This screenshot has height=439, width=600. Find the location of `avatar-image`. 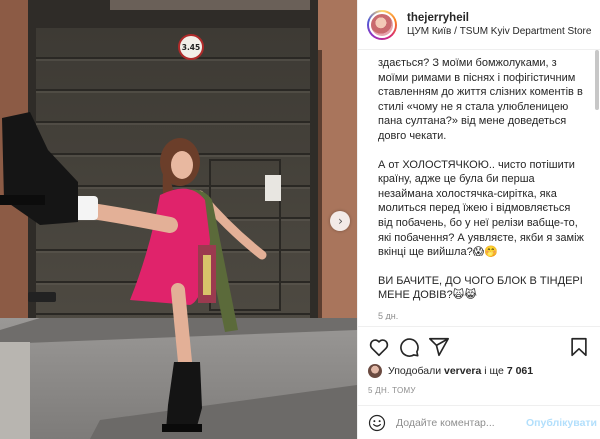

avatar-image is located at coordinates (382, 24).